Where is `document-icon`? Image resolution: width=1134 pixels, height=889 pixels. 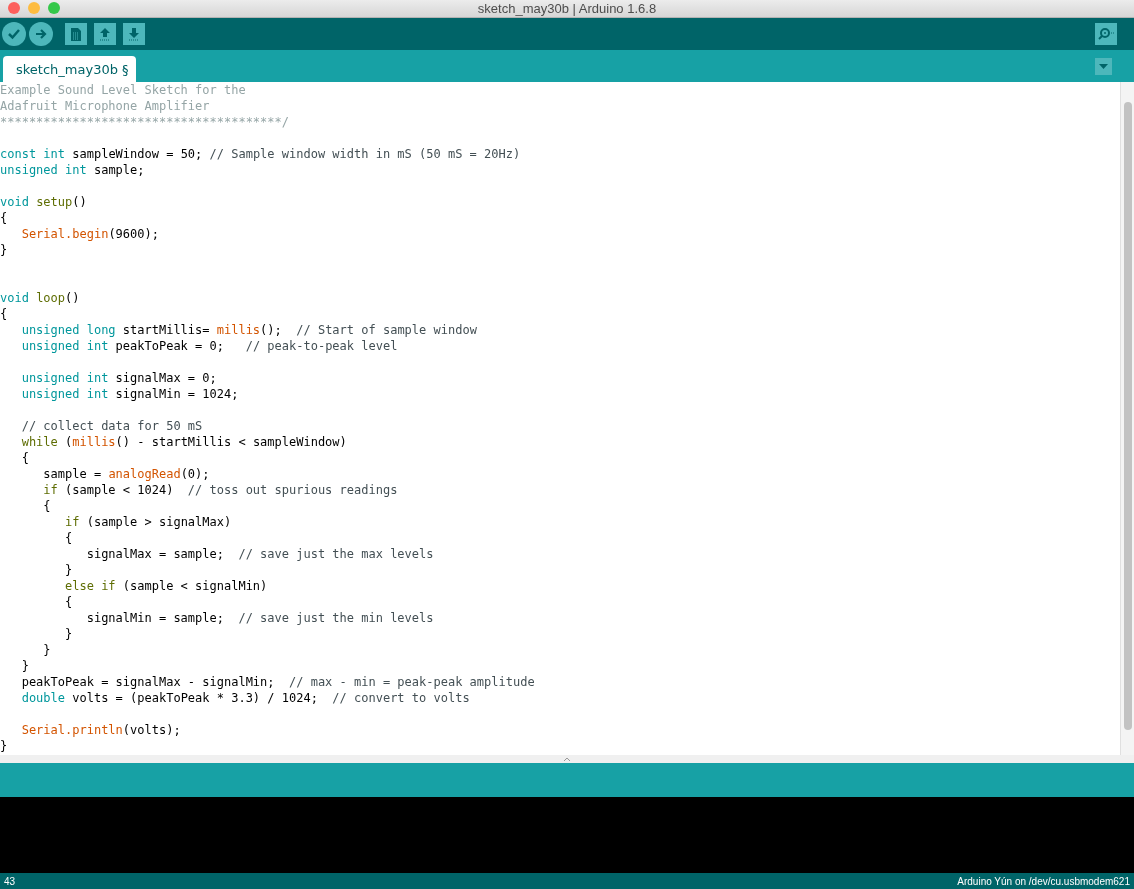 document-icon is located at coordinates (76, 34).